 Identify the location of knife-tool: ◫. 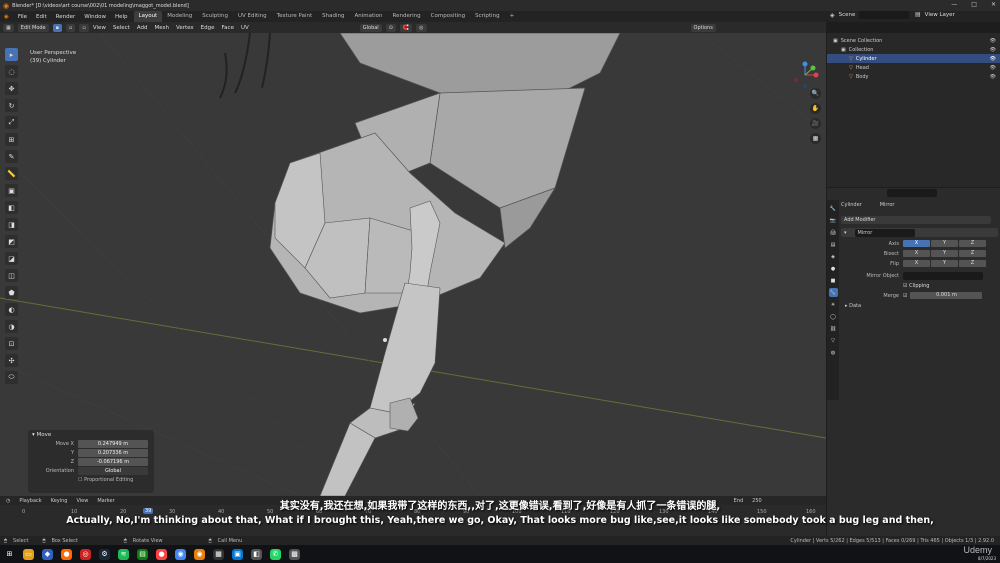
(11, 275).